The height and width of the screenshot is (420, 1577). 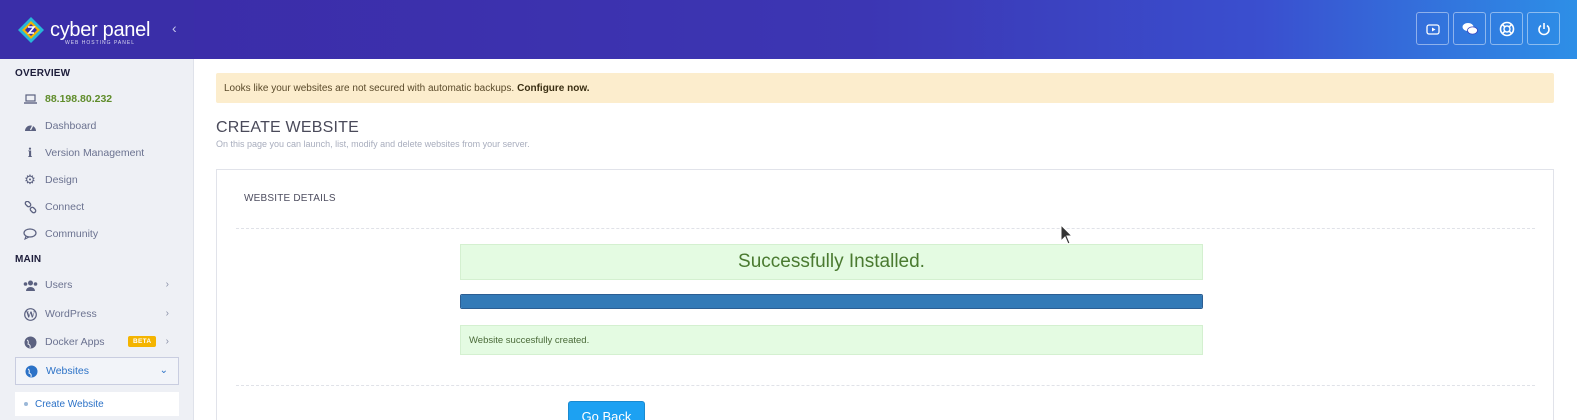 What do you see at coordinates (174, 28) in the screenshot?
I see `sidebar-collapse-button: ‹` at bounding box center [174, 28].